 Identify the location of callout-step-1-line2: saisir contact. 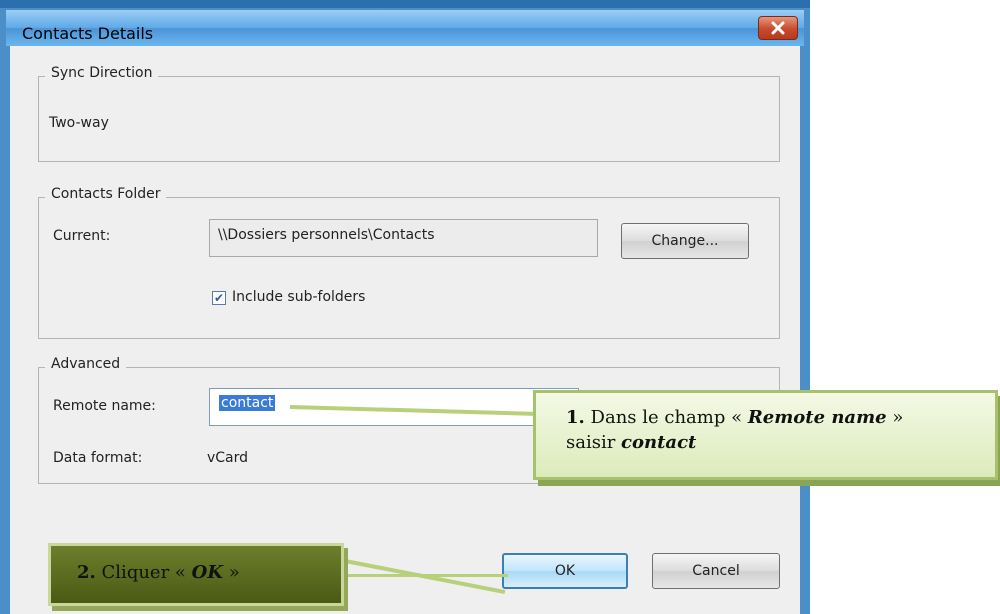
(780, 442).